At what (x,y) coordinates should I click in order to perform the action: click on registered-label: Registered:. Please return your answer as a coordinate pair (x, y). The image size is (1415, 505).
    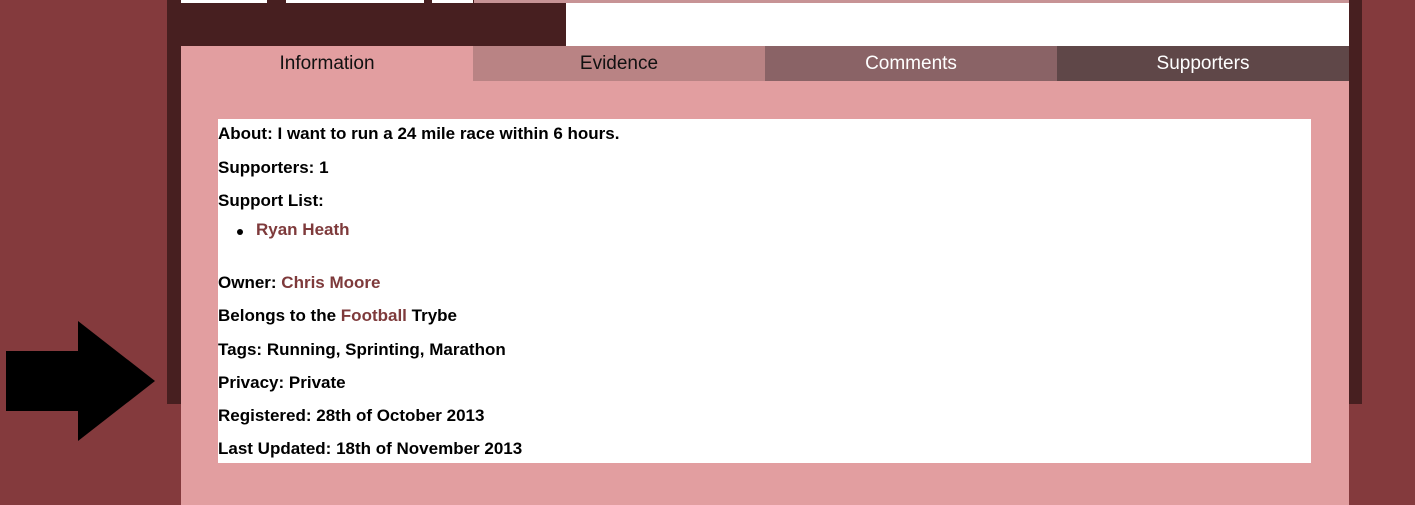
    Looking at the image, I should click on (265, 415).